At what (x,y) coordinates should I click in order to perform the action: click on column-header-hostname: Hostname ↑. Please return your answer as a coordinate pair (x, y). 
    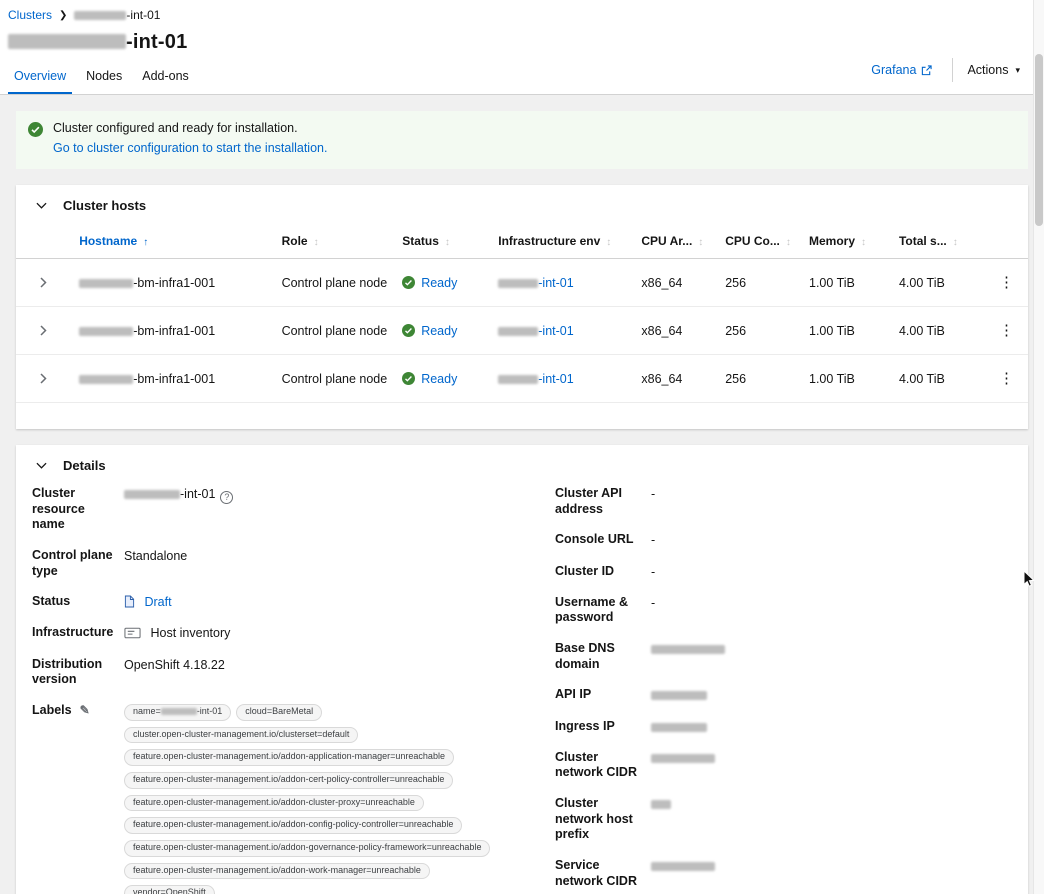
    Looking at the image, I should click on (172, 241).